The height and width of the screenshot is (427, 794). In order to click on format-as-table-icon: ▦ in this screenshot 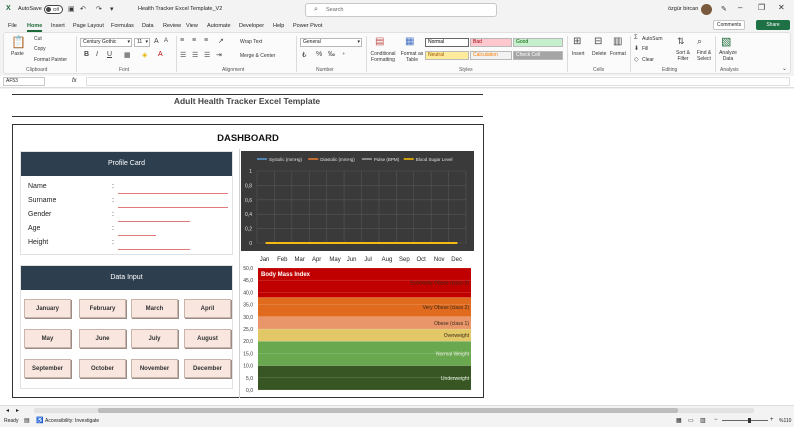, I will do `click(409, 41)`.